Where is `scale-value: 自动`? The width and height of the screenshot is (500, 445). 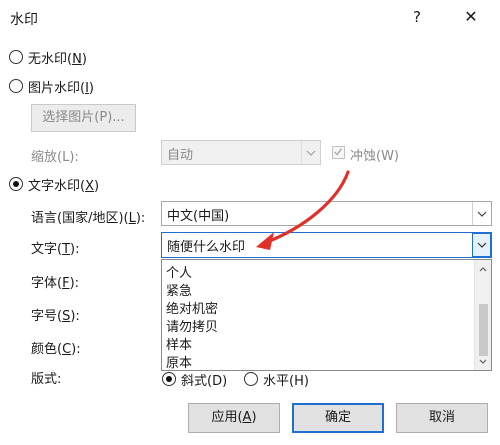 scale-value: 自动 is located at coordinates (180, 155).